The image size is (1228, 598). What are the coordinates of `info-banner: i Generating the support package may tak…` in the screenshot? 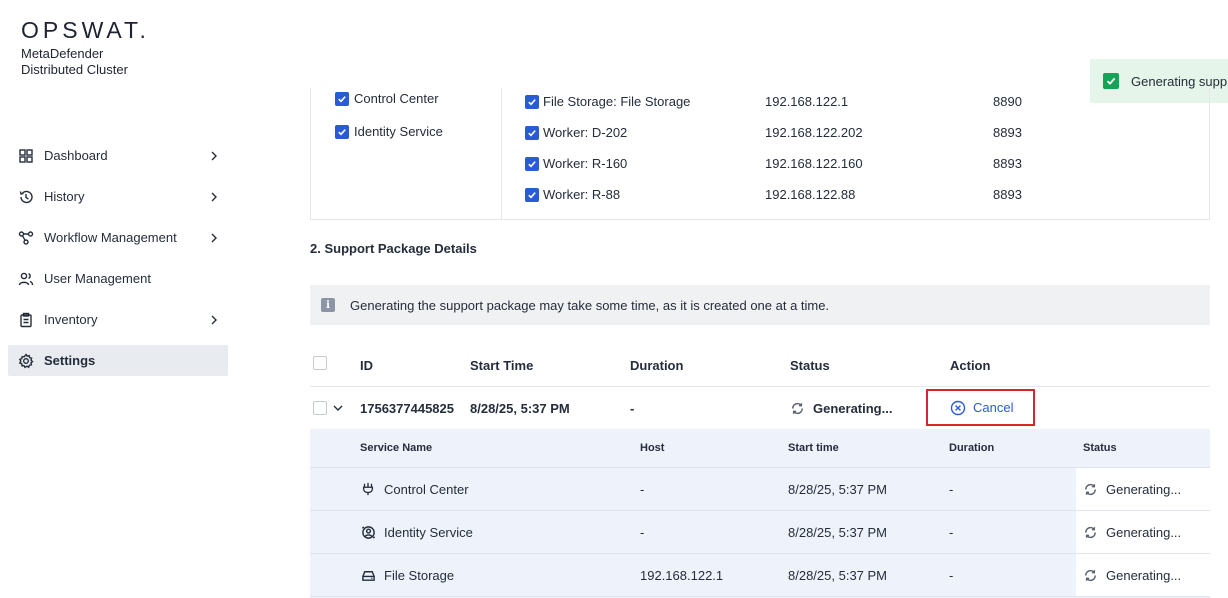 It's located at (760, 305).